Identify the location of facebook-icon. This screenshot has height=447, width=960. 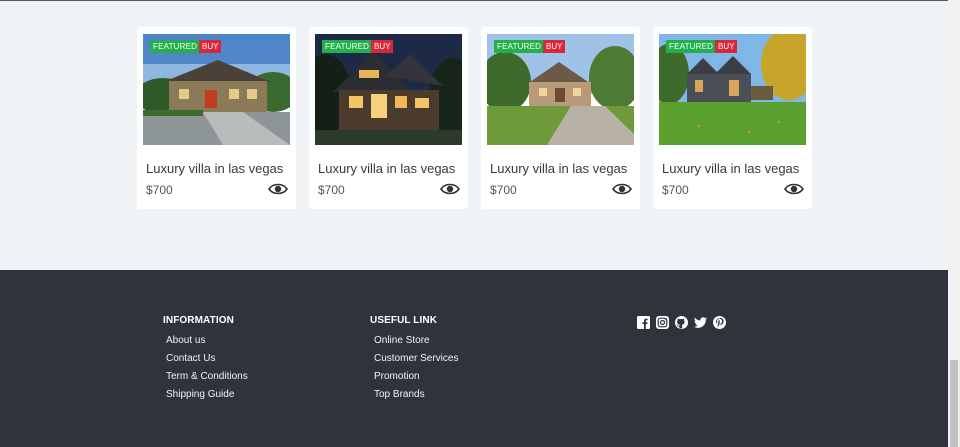
(643, 322).